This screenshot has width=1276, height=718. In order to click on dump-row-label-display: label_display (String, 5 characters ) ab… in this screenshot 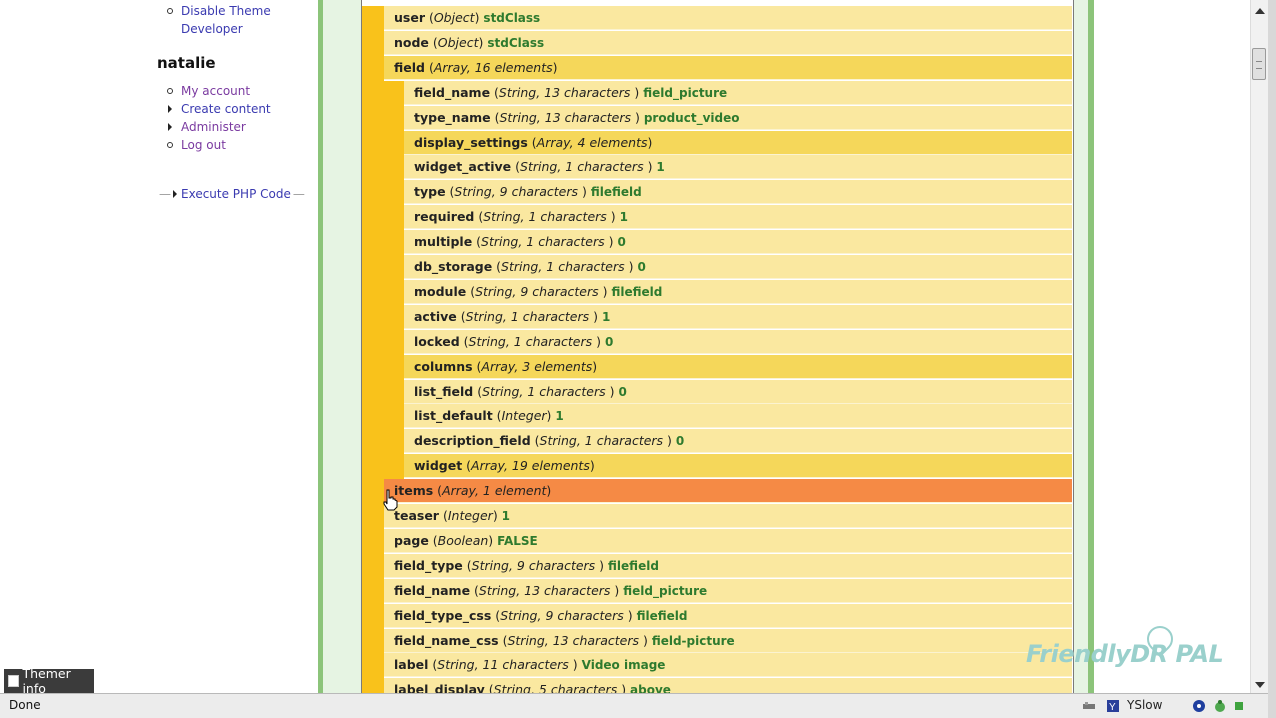, I will do `click(728, 685)`.